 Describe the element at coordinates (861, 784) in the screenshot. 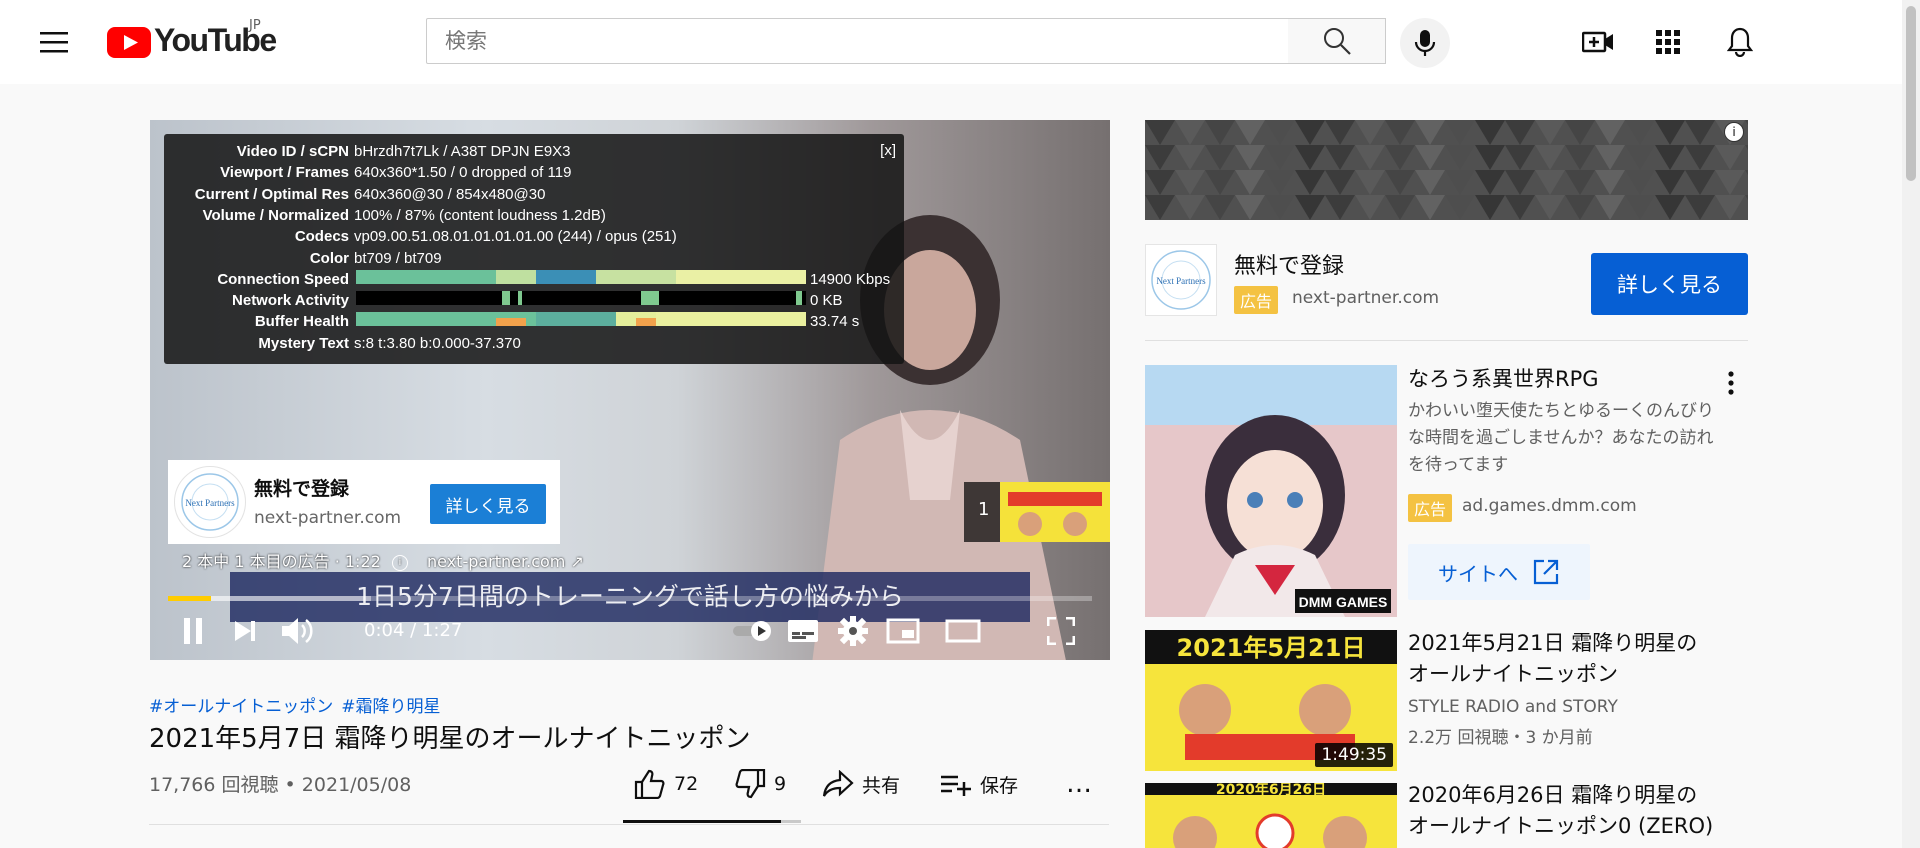

I see `share-button: 共有` at that location.